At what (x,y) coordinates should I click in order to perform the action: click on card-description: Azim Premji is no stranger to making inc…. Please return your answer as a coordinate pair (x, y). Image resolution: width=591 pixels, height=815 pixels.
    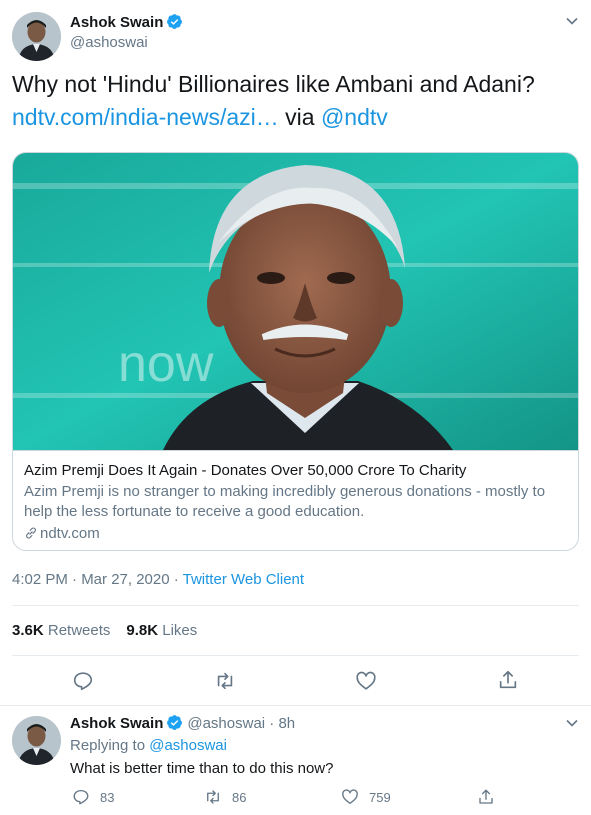
    Looking at the image, I should click on (285, 501).